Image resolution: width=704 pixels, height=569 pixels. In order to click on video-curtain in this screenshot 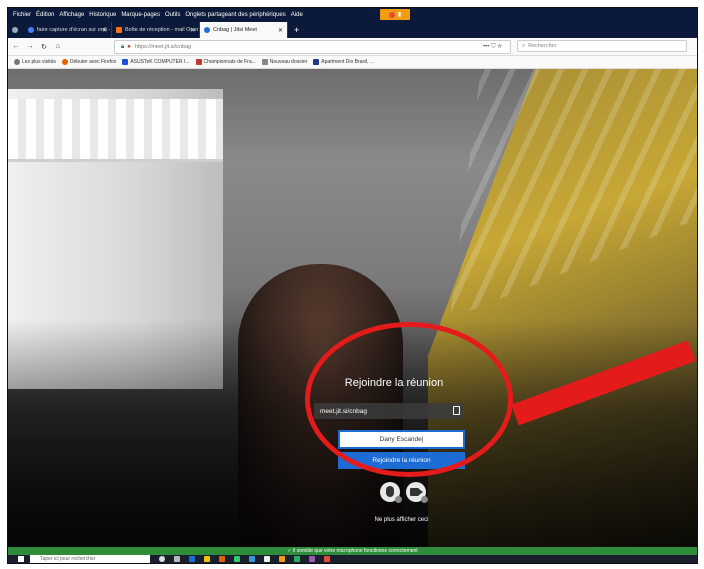, I will do `click(115, 130)`.